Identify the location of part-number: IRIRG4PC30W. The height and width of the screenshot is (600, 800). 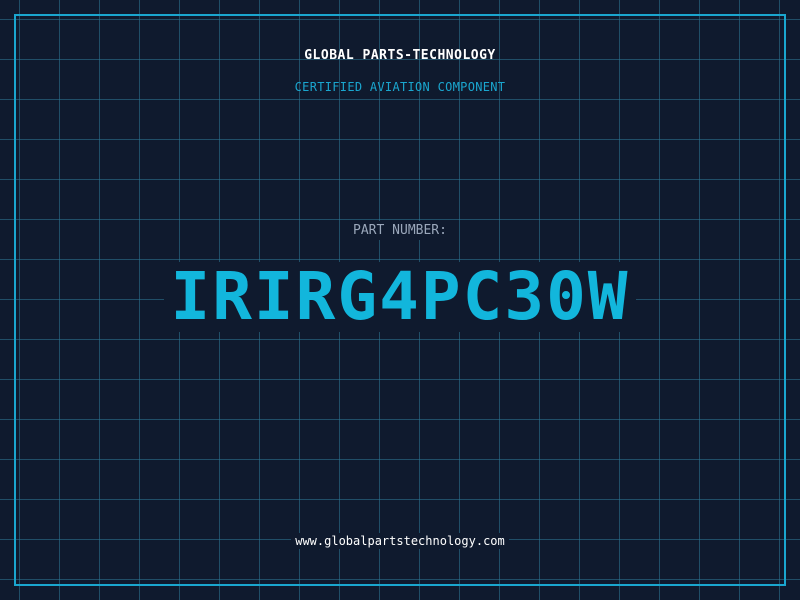
(400, 297).